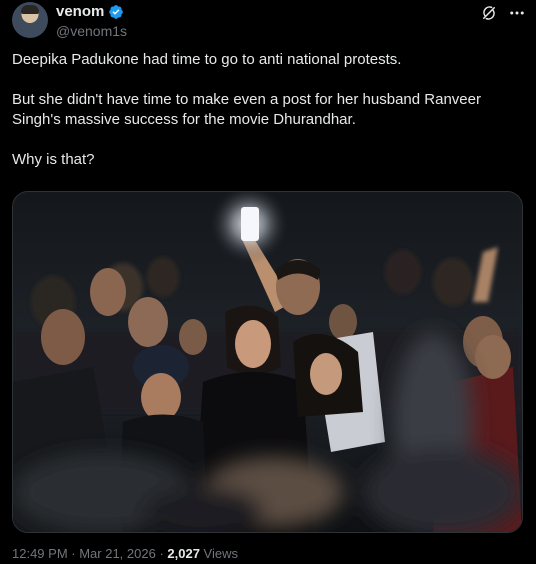 This screenshot has width=536, height=564. Describe the element at coordinates (116, 11) in the screenshot. I see `verified-badge-icon` at that location.